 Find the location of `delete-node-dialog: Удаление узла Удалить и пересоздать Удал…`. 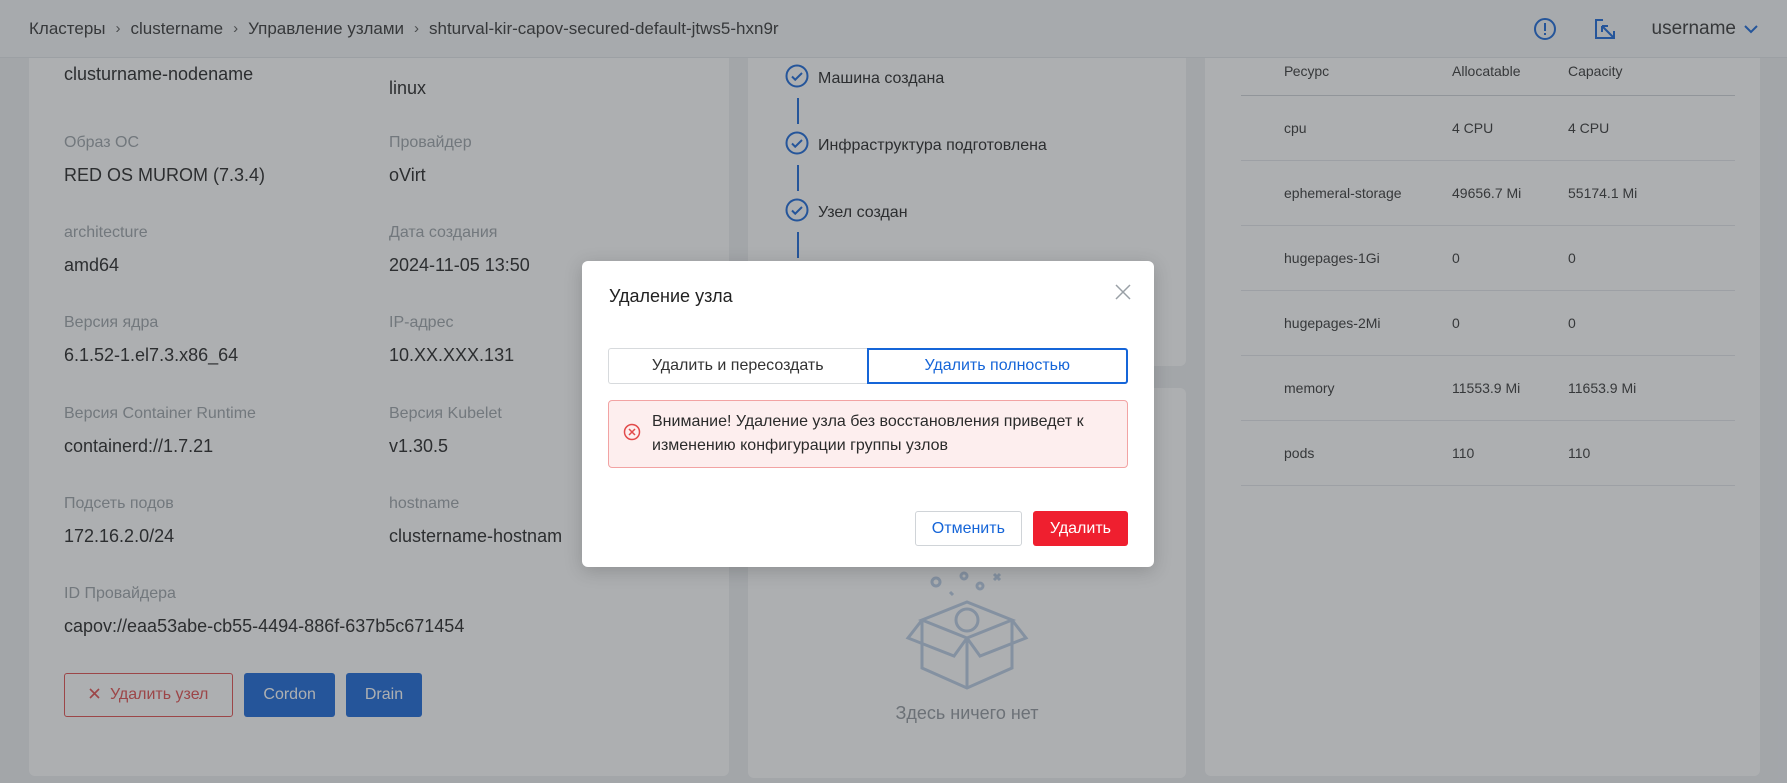

delete-node-dialog: Удаление узла Удалить и пересоздать Удал… is located at coordinates (868, 414).